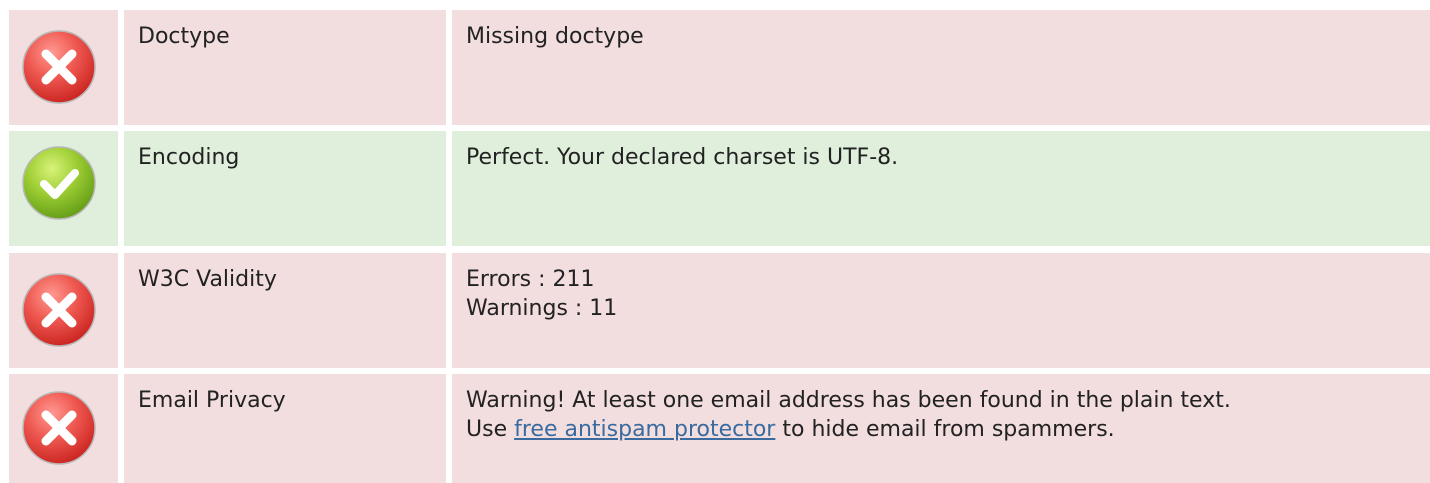  I want to click on warnings-count: Warnings : 11, so click(542, 308).